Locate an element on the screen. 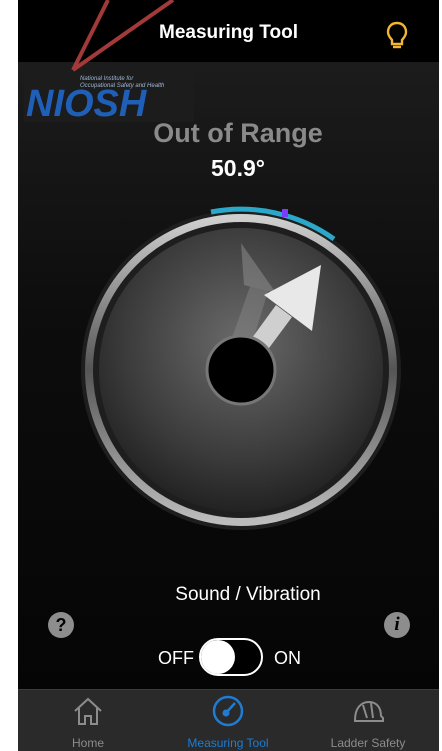 This screenshot has width=442, height=751. sound-toggle-row: OFF ON is located at coordinates (228, 656).